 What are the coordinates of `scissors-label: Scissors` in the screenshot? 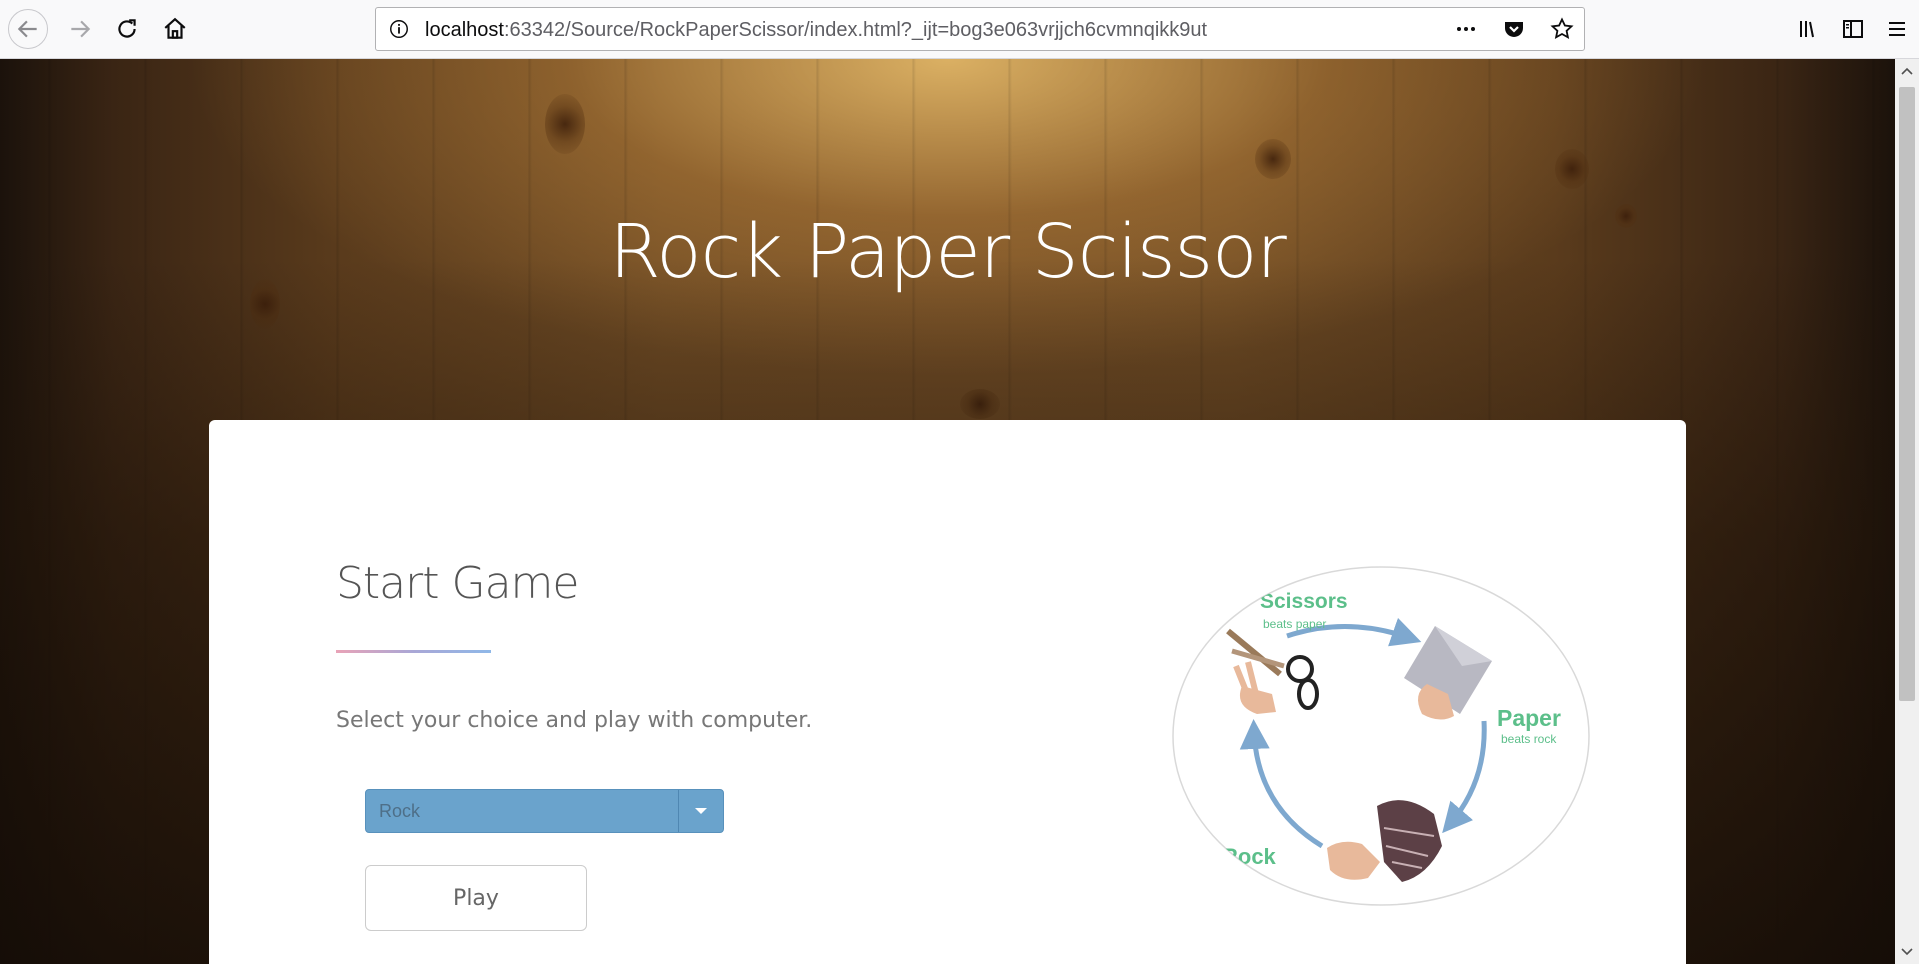 It's located at (1304, 601).